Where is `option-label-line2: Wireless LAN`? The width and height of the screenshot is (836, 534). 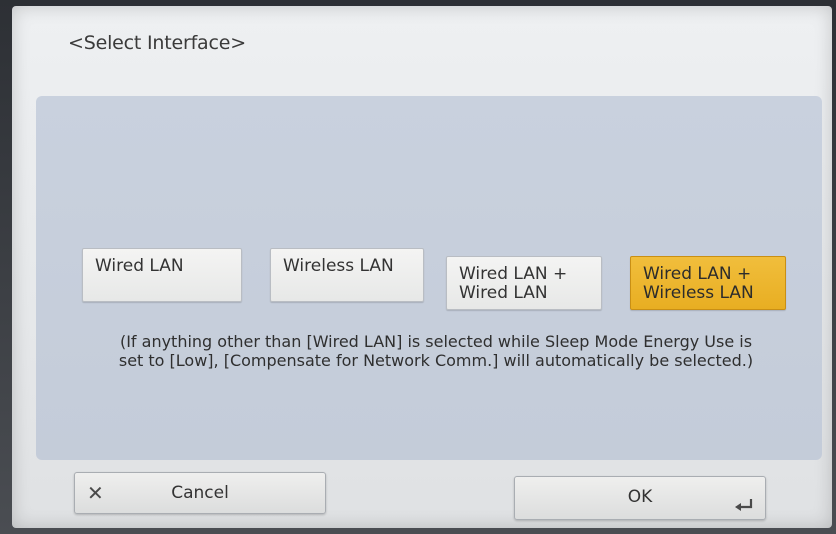 option-label-line2: Wireless LAN is located at coordinates (698, 293).